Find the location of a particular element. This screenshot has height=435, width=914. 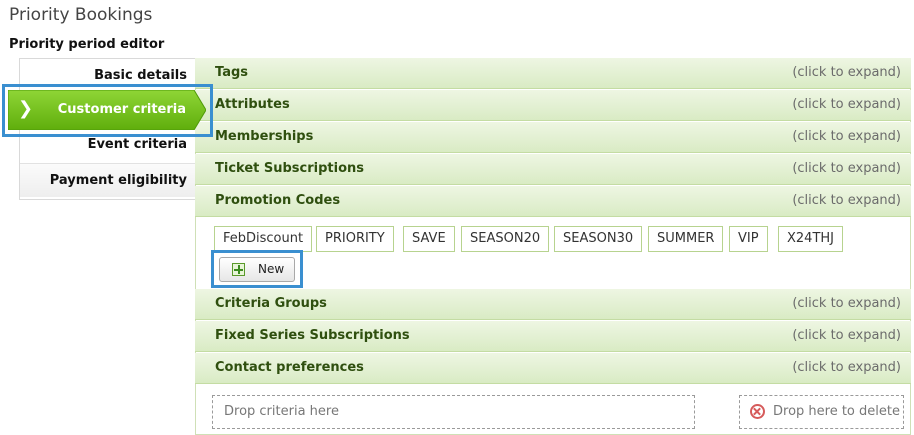

promo-code-chip: SEASON20 is located at coordinates (505, 239).